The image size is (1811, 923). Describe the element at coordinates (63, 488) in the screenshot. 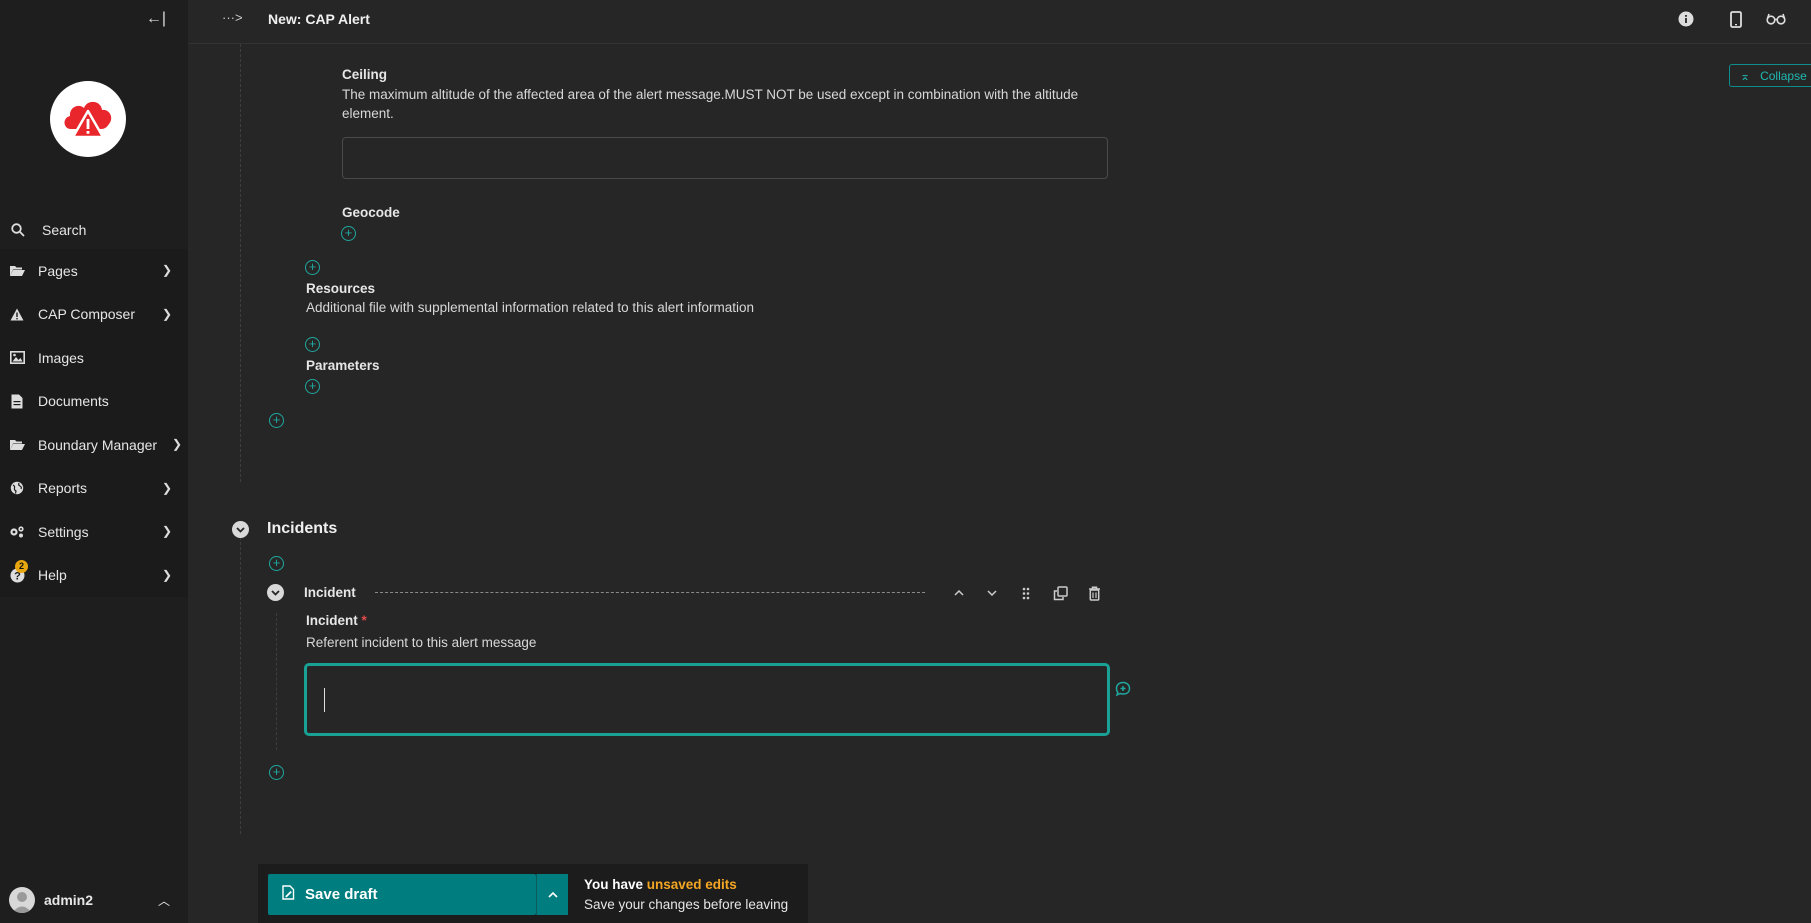

I see `sidebar-item-label: Reports` at that location.